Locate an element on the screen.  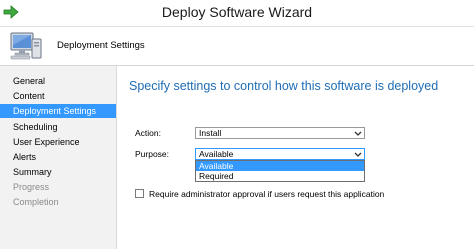
sidebar-item-user-experience: User Experience is located at coordinates (58, 142).